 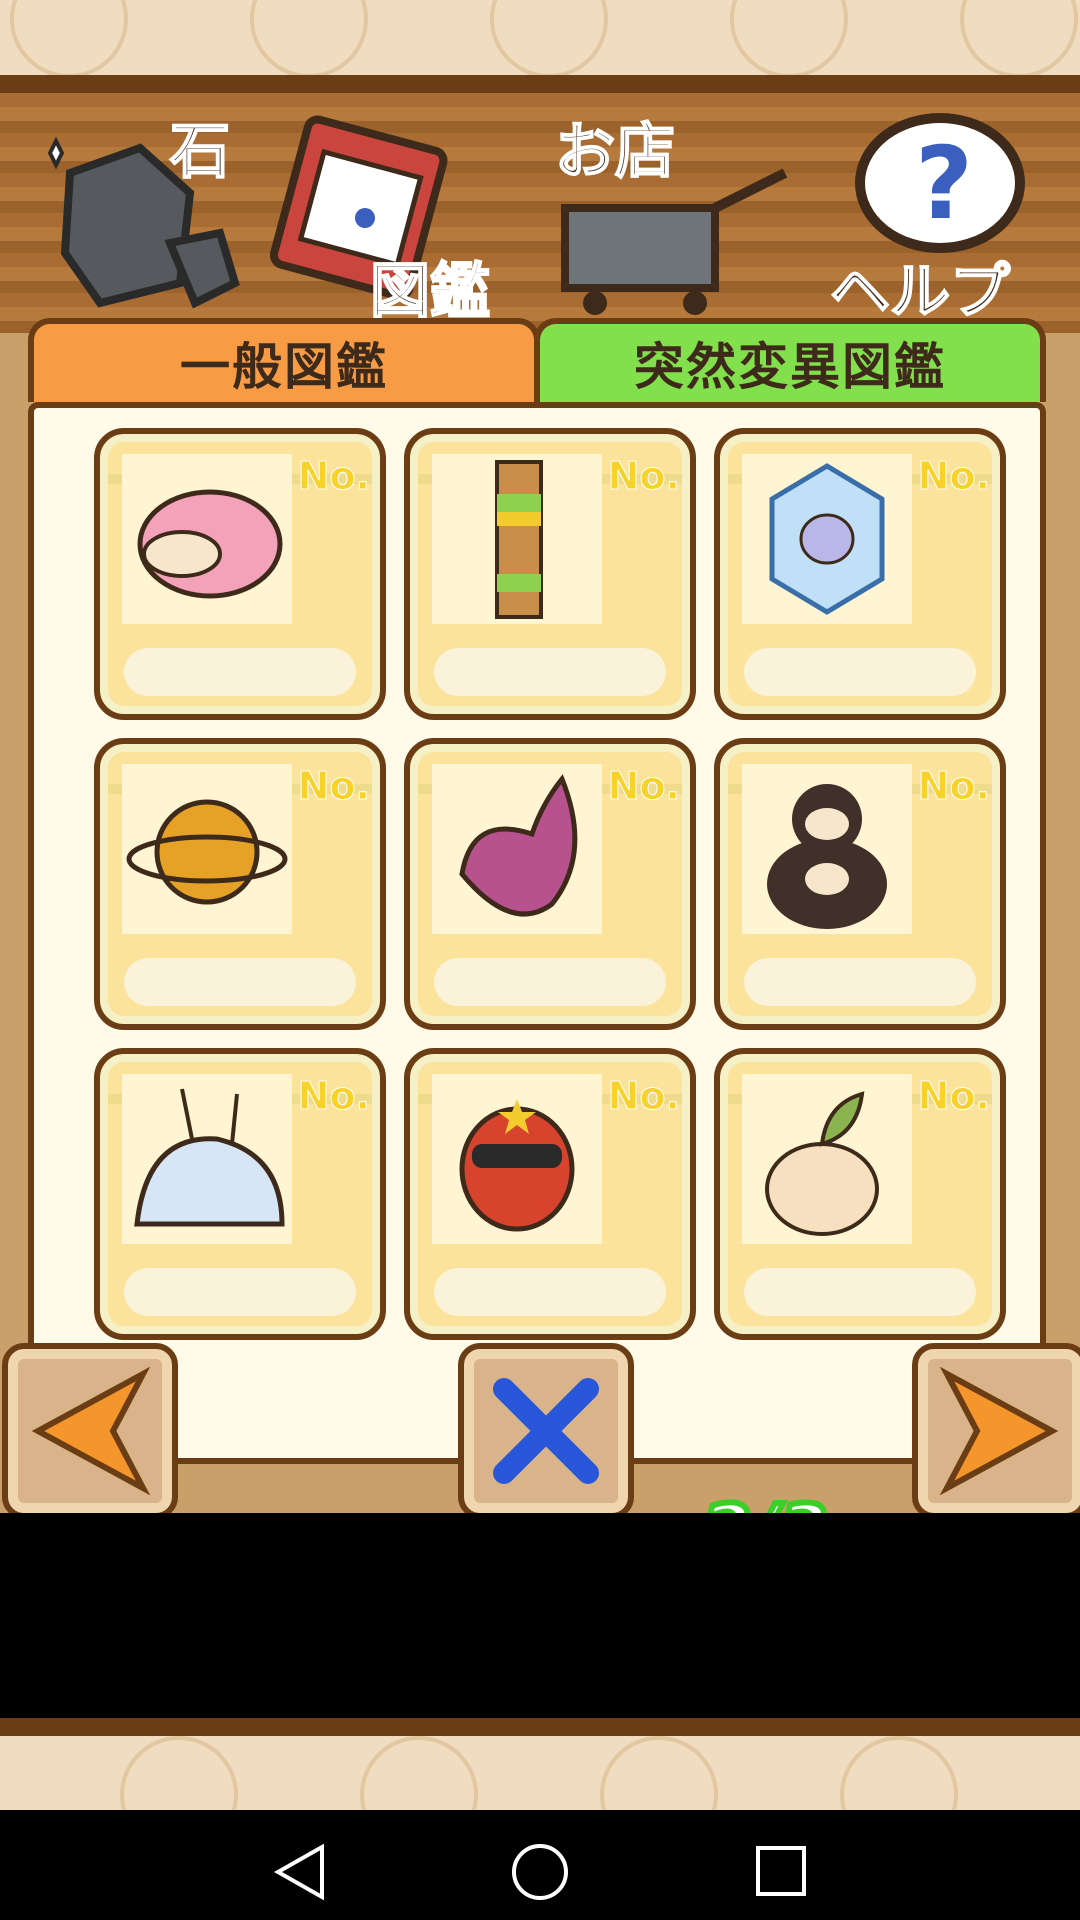 What do you see at coordinates (300, 1872) in the screenshot?
I see `back-icon` at bounding box center [300, 1872].